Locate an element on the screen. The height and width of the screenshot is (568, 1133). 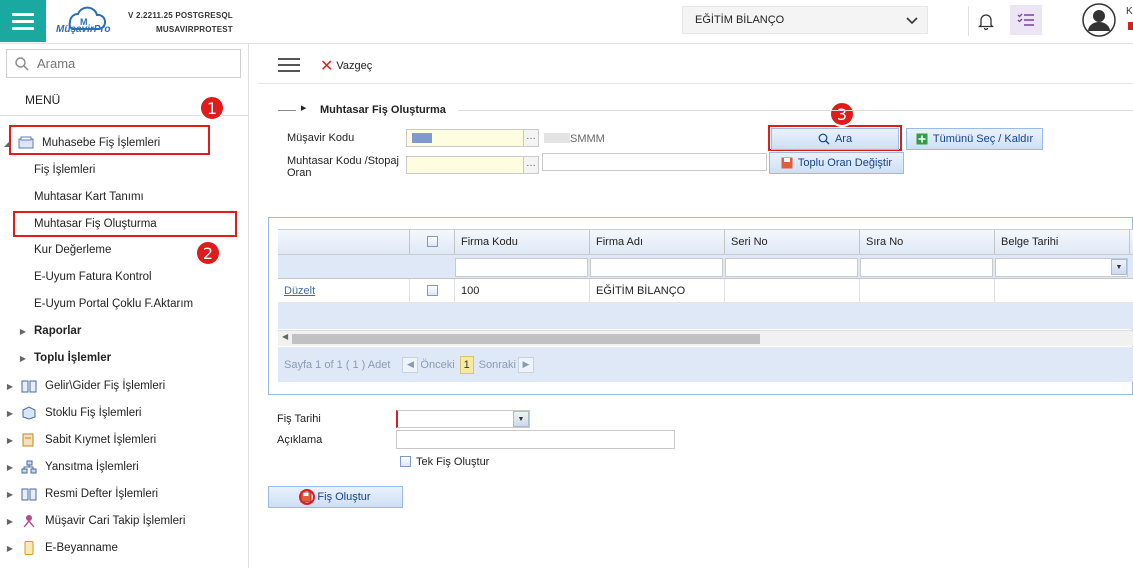
scroll-left-icon: ◀ is located at coordinates (285, 336).